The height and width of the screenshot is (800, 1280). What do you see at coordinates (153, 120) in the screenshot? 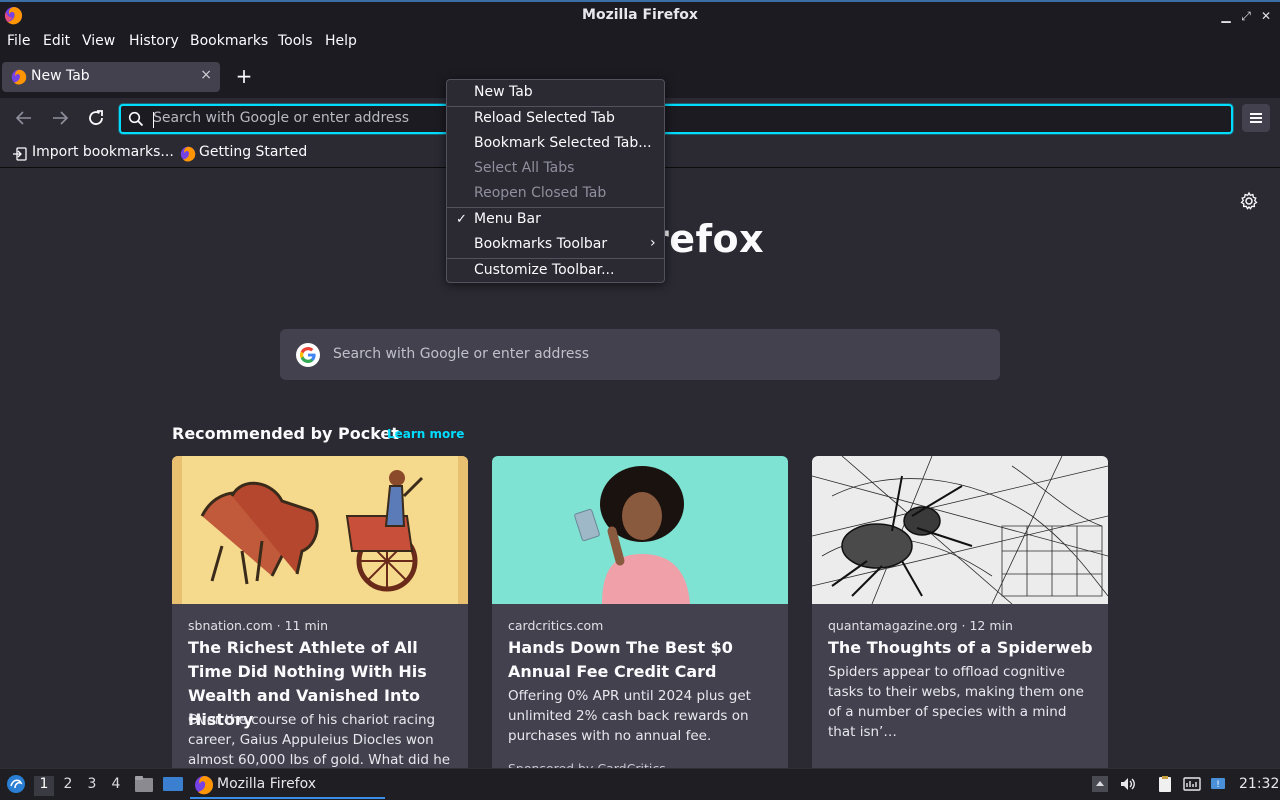
I see `text-cursor` at bounding box center [153, 120].